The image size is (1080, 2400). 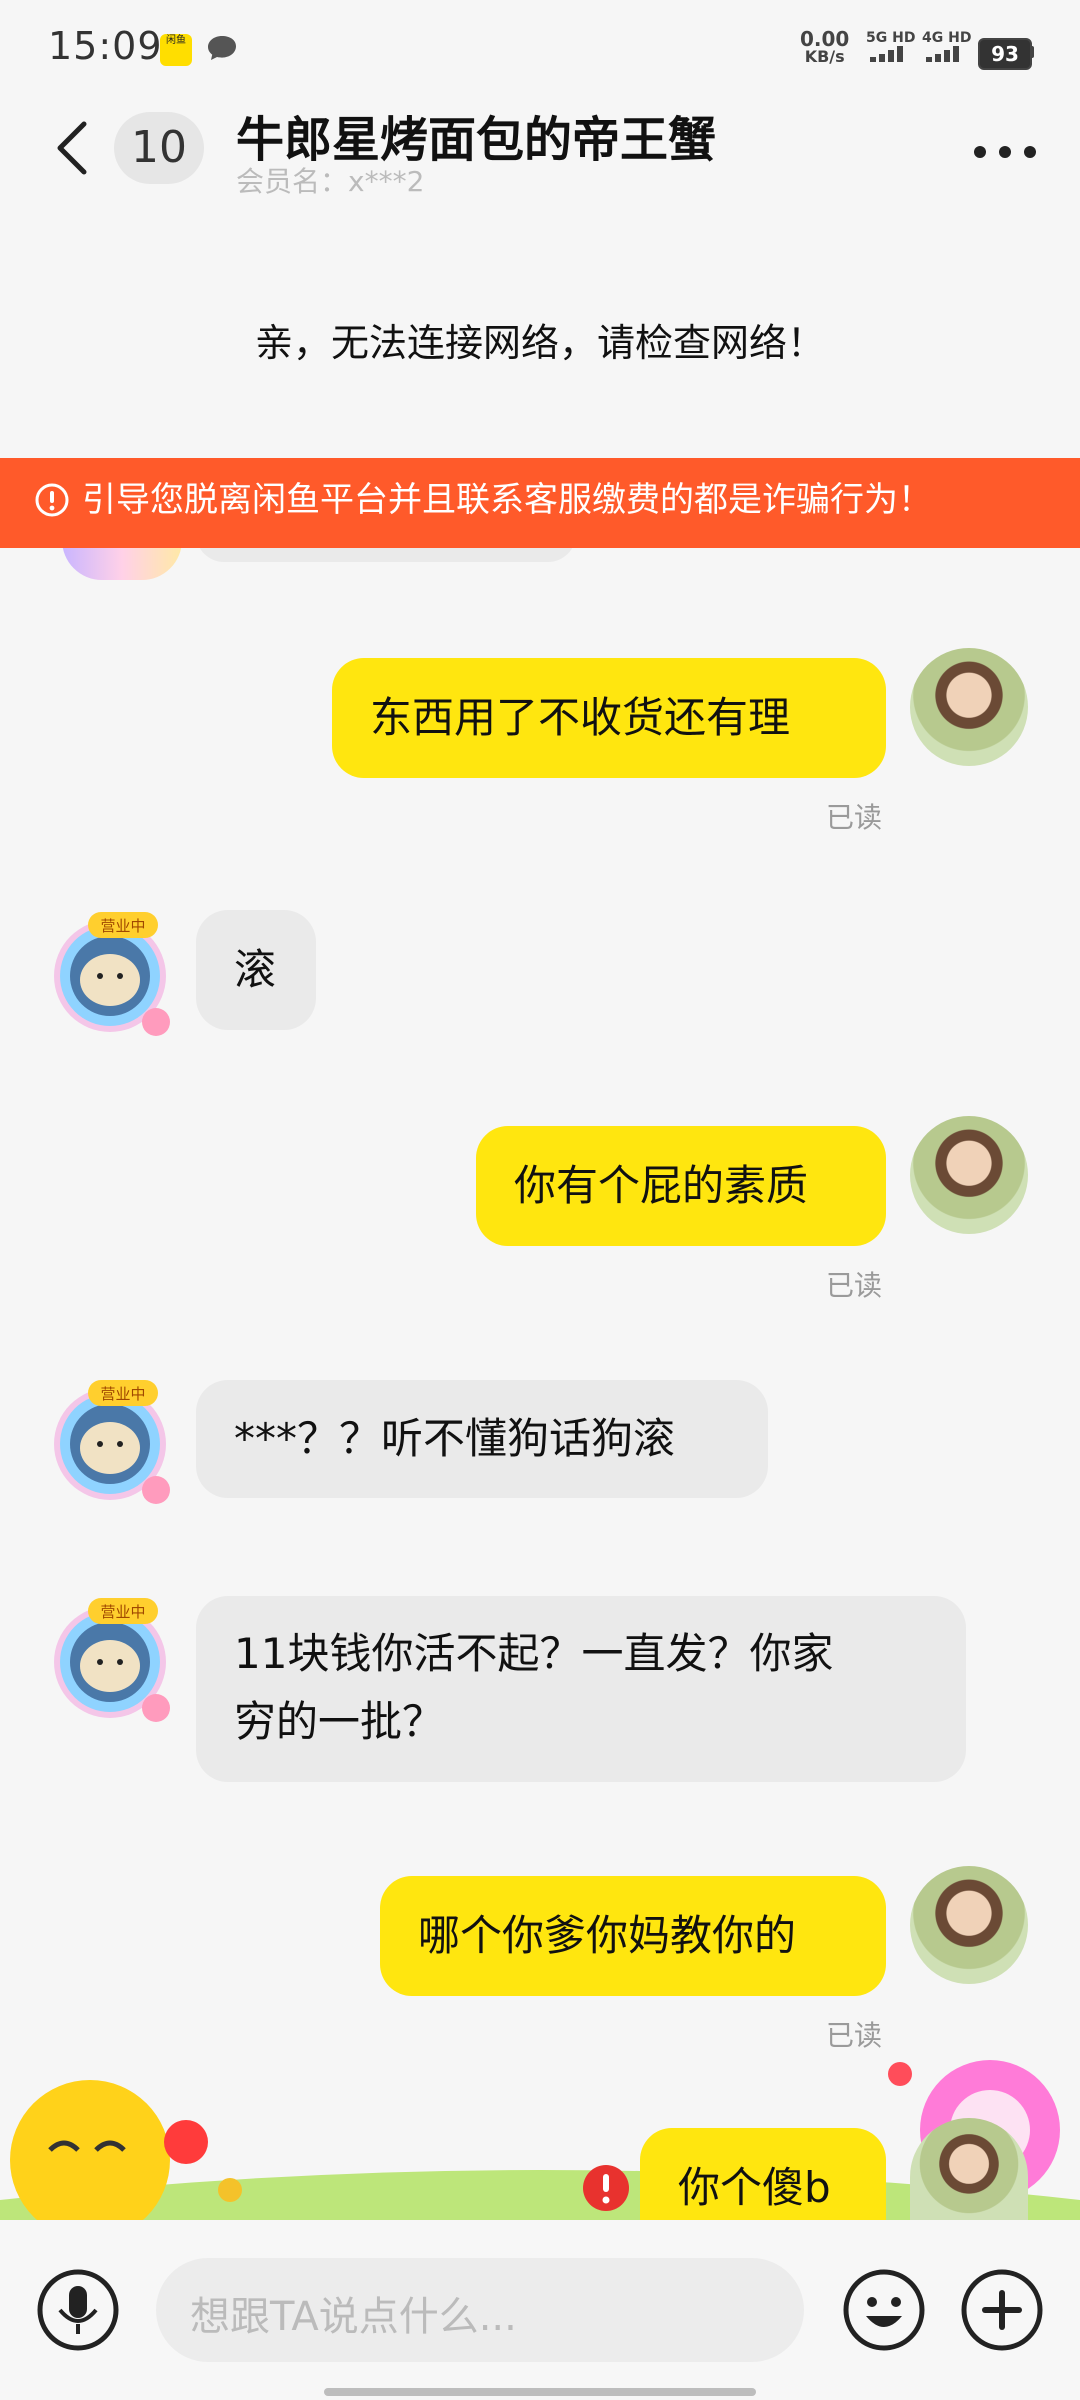 I want to click on message-text: 滚, so click(x=255, y=969).